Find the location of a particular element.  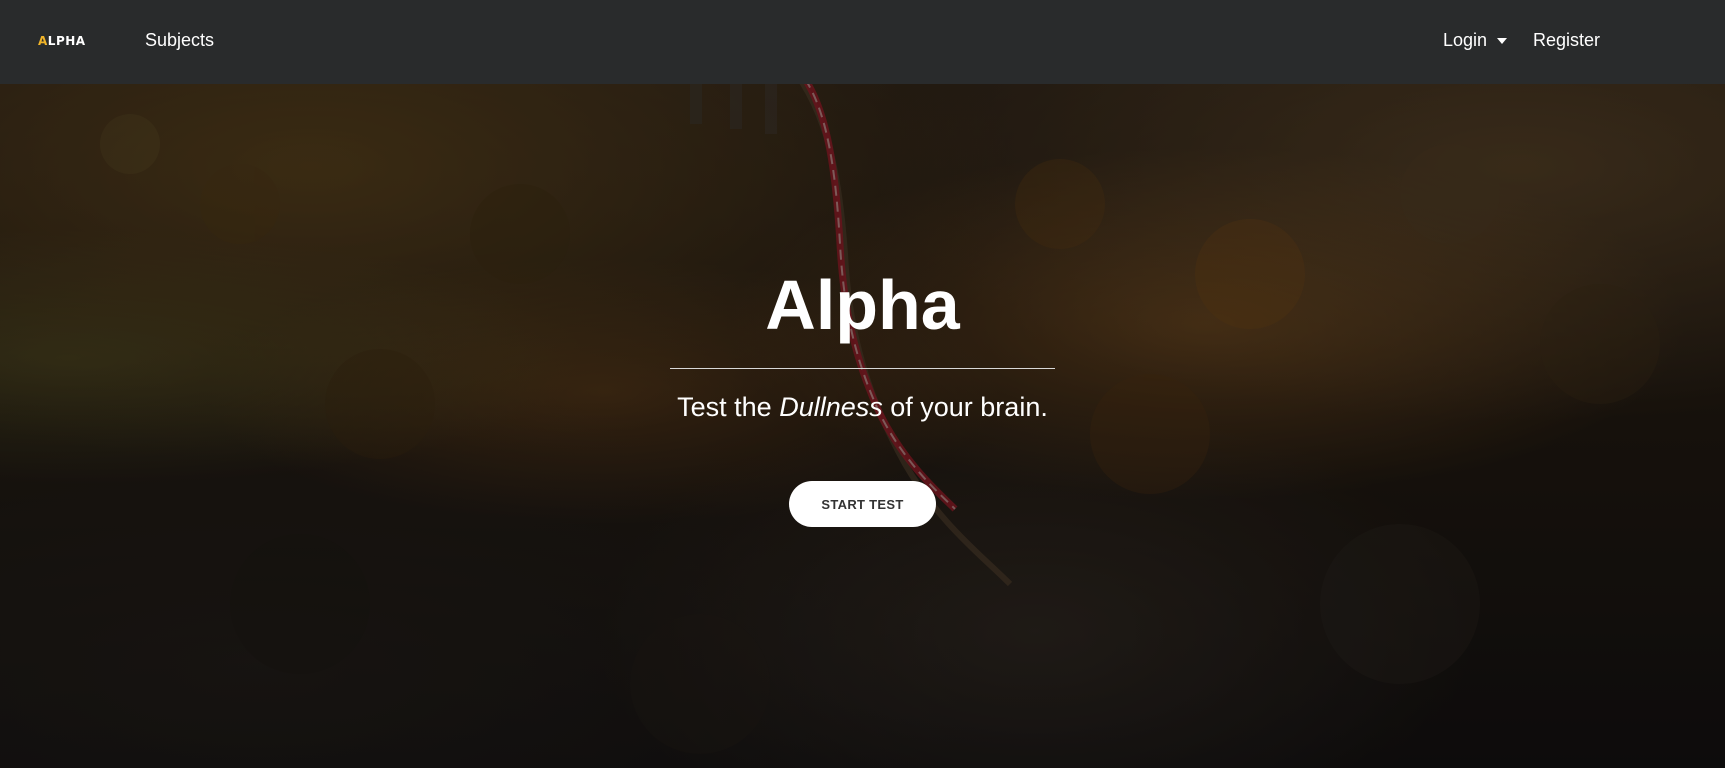

hero-tagline: Test the Dullness of your brain. is located at coordinates (862, 407).